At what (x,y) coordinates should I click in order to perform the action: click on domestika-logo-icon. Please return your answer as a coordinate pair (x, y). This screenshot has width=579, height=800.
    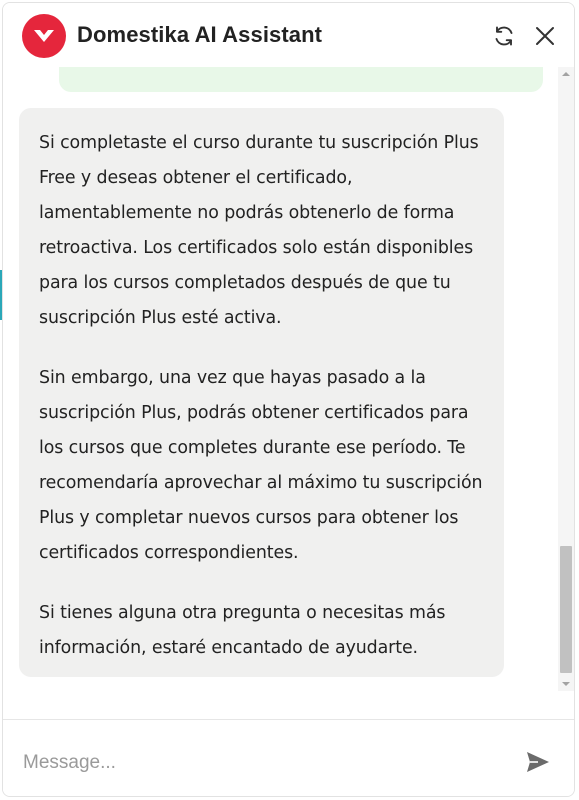
    Looking at the image, I should click on (44, 36).